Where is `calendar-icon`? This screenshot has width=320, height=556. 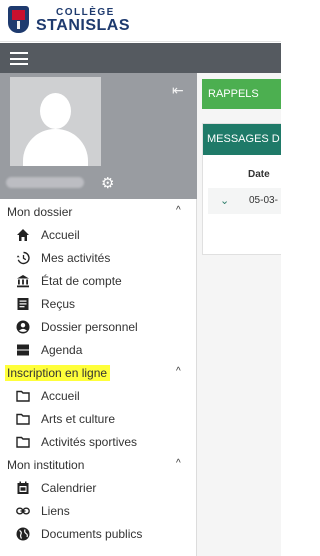
calendar-icon is located at coordinates (23, 488).